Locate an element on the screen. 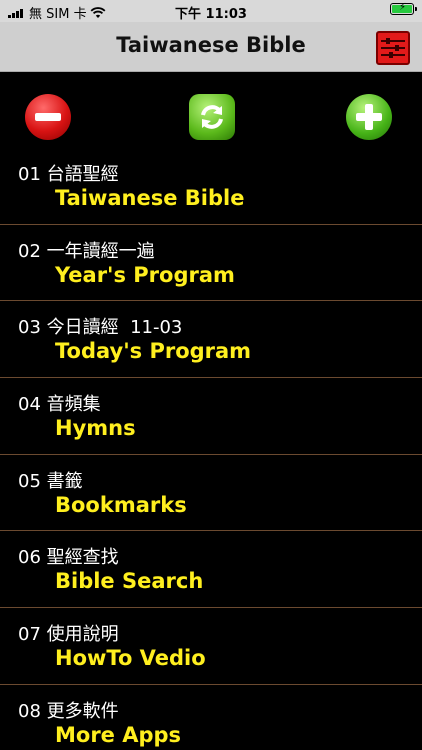 The image size is (422, 750). menu-item-title: 08 更多軟件 is located at coordinates (68, 711).